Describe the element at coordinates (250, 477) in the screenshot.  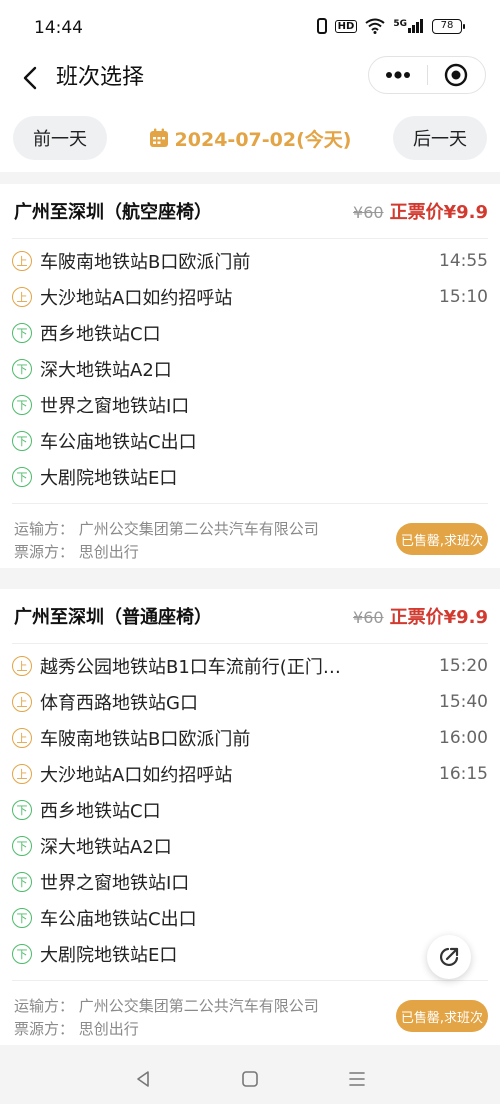
I see `stop-row: 下大剧院地铁站E口` at that location.